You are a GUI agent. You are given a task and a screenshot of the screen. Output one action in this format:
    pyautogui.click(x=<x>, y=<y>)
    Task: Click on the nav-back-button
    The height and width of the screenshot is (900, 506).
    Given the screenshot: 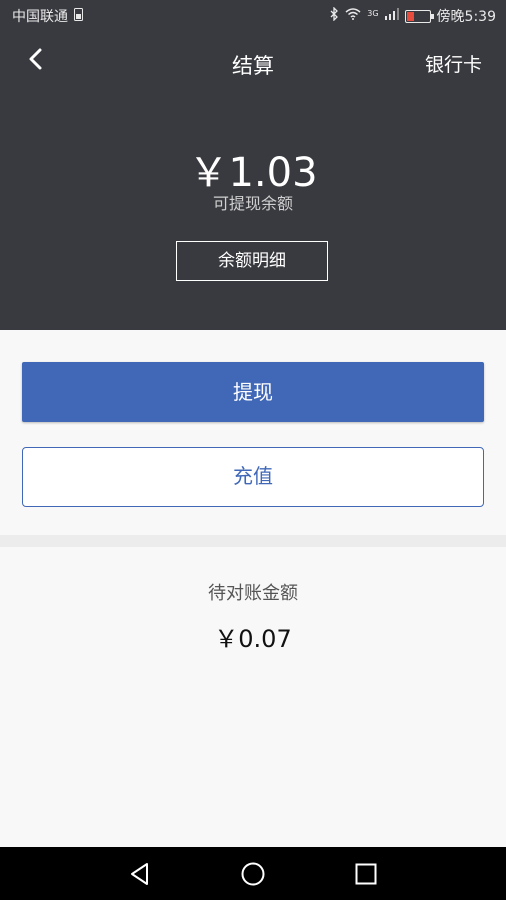 What is the action you would take?
    pyautogui.click(x=140, y=874)
    